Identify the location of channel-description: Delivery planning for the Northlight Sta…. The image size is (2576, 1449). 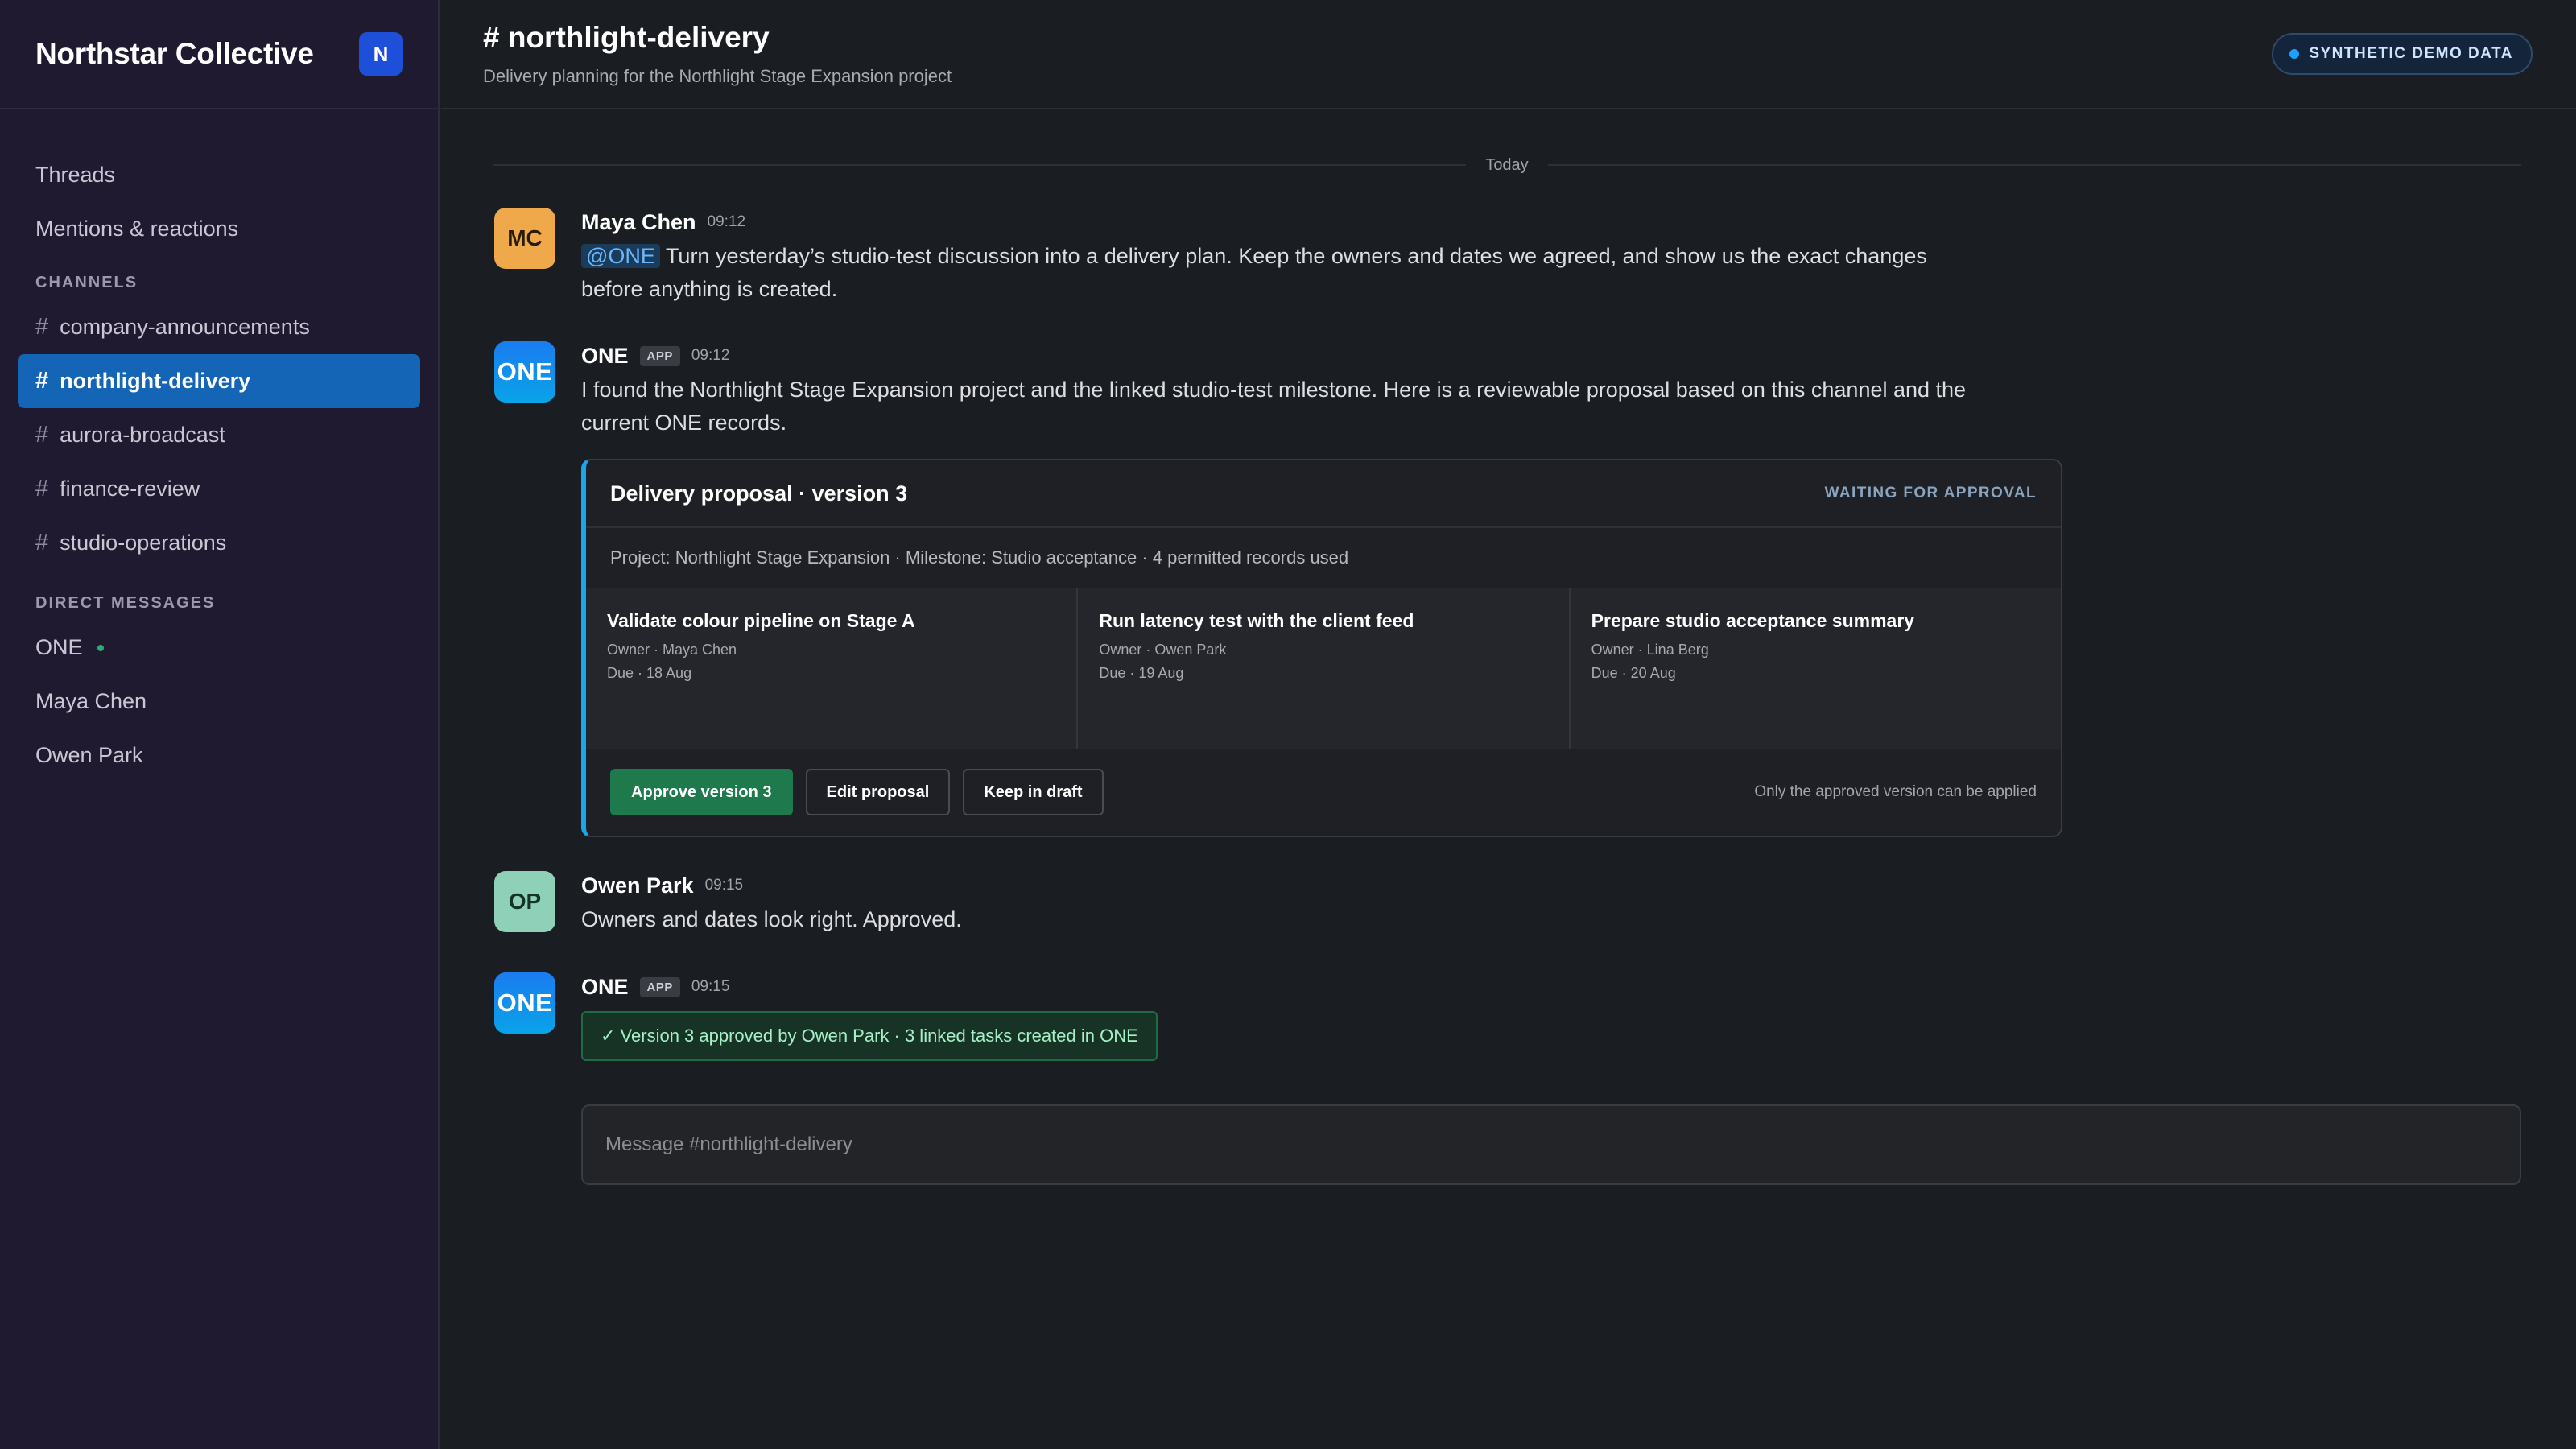
(717, 76).